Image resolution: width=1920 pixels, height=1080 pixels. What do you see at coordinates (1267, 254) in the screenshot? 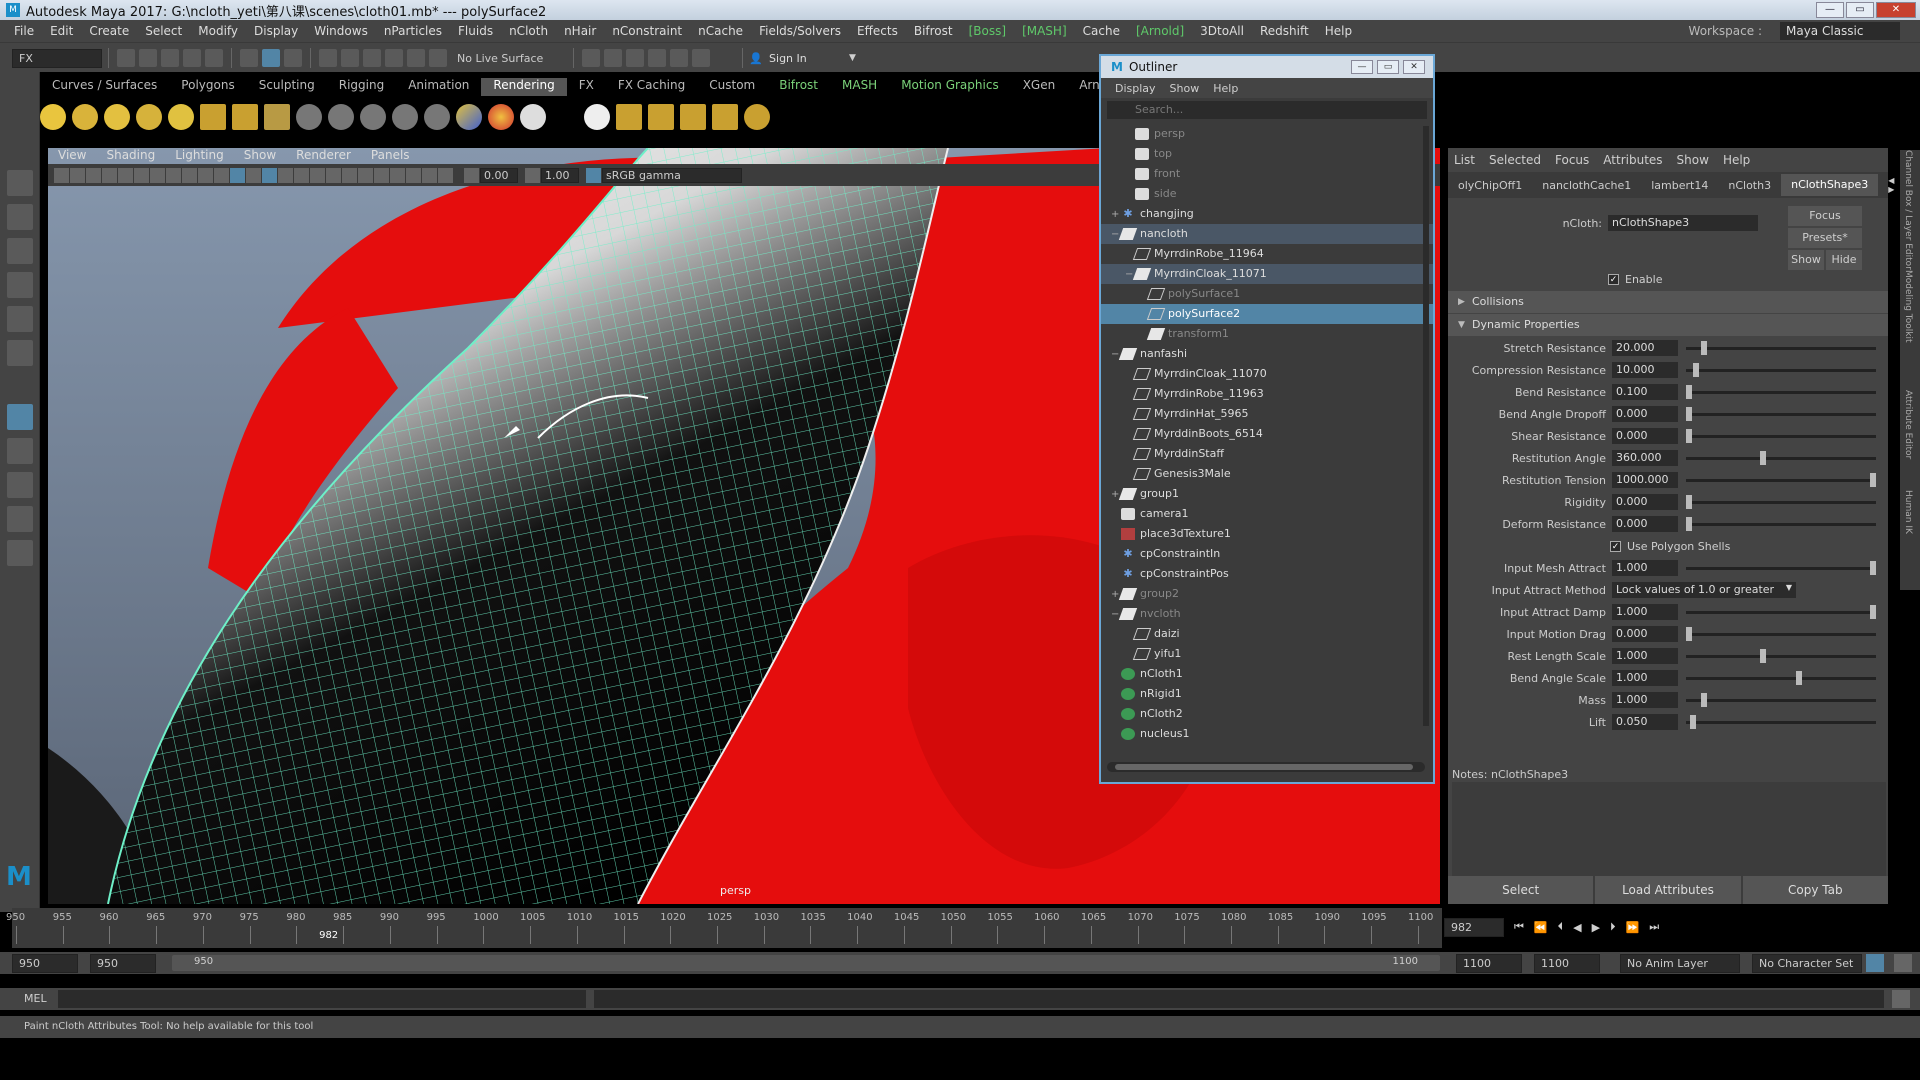
I see `outliner-item: MyrrdinRobe_11964` at bounding box center [1267, 254].